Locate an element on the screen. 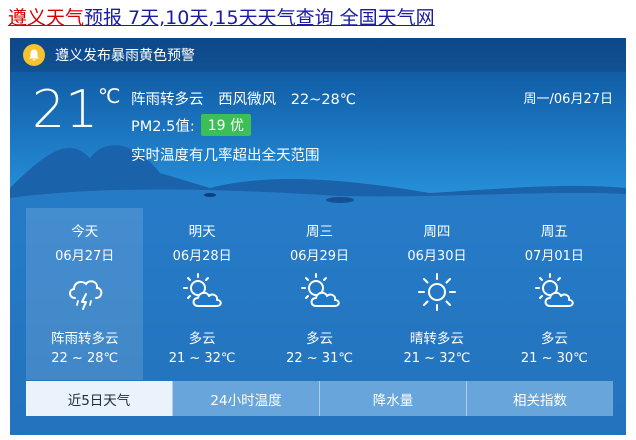 The width and height of the screenshot is (636, 440). forecast-day-name: 周五 is located at coordinates (554, 232).